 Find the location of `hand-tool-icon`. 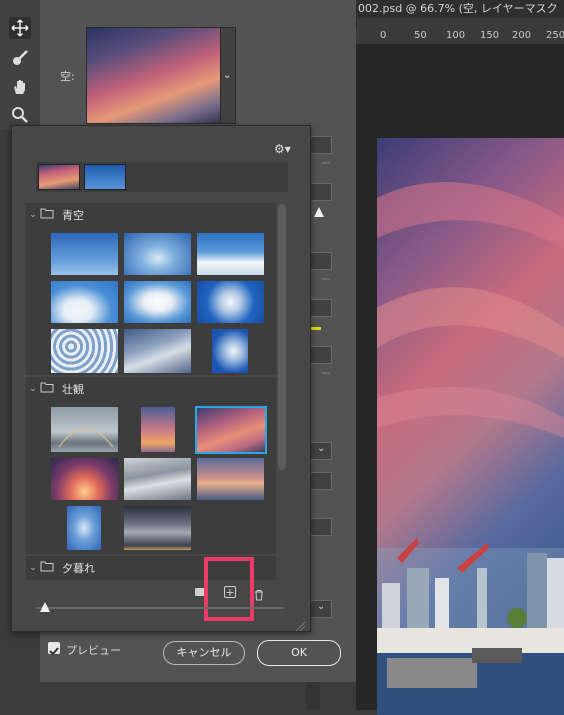

hand-tool-icon is located at coordinates (20, 87).